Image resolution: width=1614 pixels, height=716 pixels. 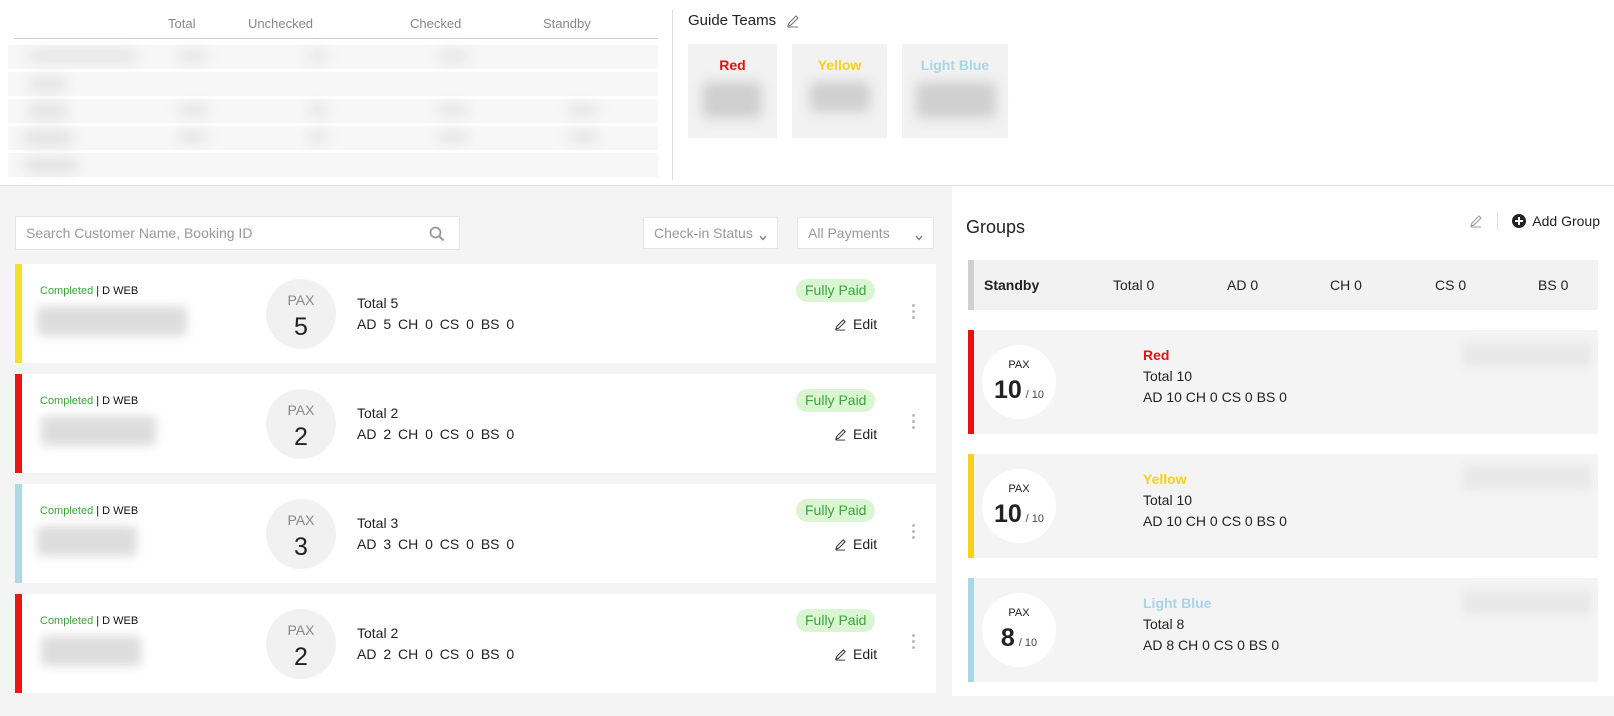 I want to click on booking-breakdown: AD 2 CH 0 CS 0 BS 0, so click(x=436, y=654).